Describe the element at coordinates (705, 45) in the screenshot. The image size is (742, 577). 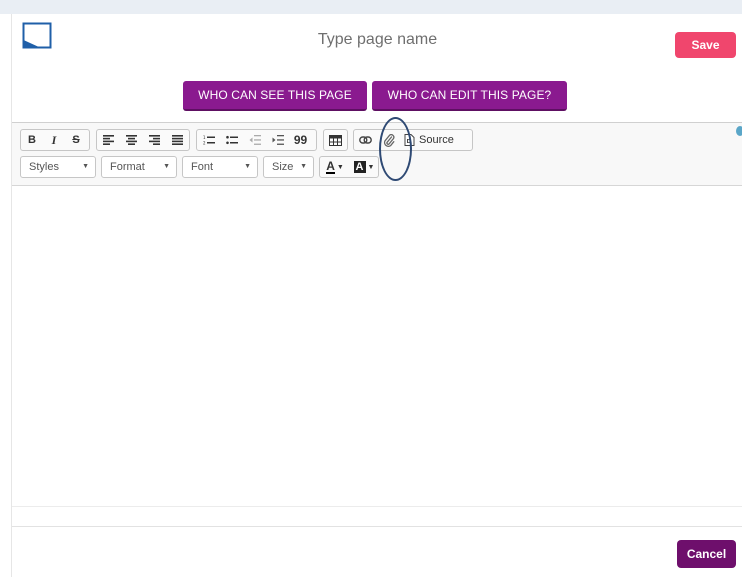
I see `save-button: Save` at that location.